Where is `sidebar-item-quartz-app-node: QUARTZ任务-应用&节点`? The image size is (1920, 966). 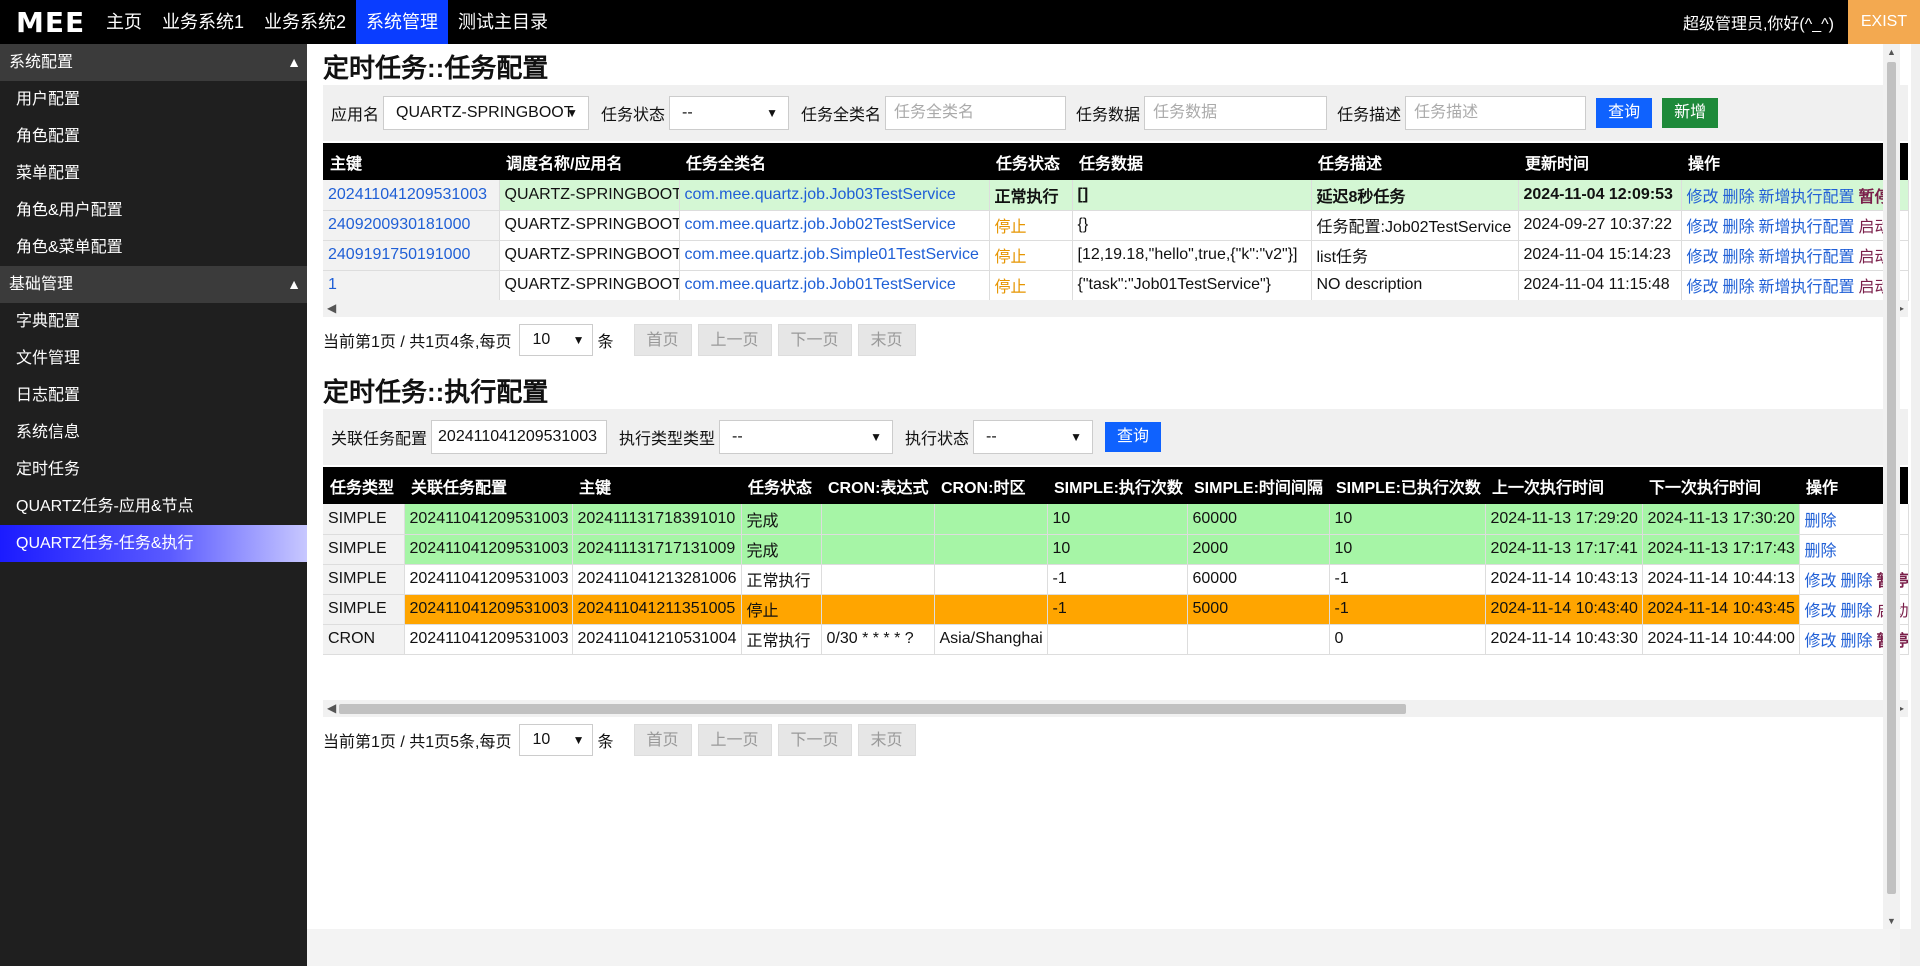 sidebar-item-quartz-app-node: QUARTZ任务-应用&节点 is located at coordinates (153, 506).